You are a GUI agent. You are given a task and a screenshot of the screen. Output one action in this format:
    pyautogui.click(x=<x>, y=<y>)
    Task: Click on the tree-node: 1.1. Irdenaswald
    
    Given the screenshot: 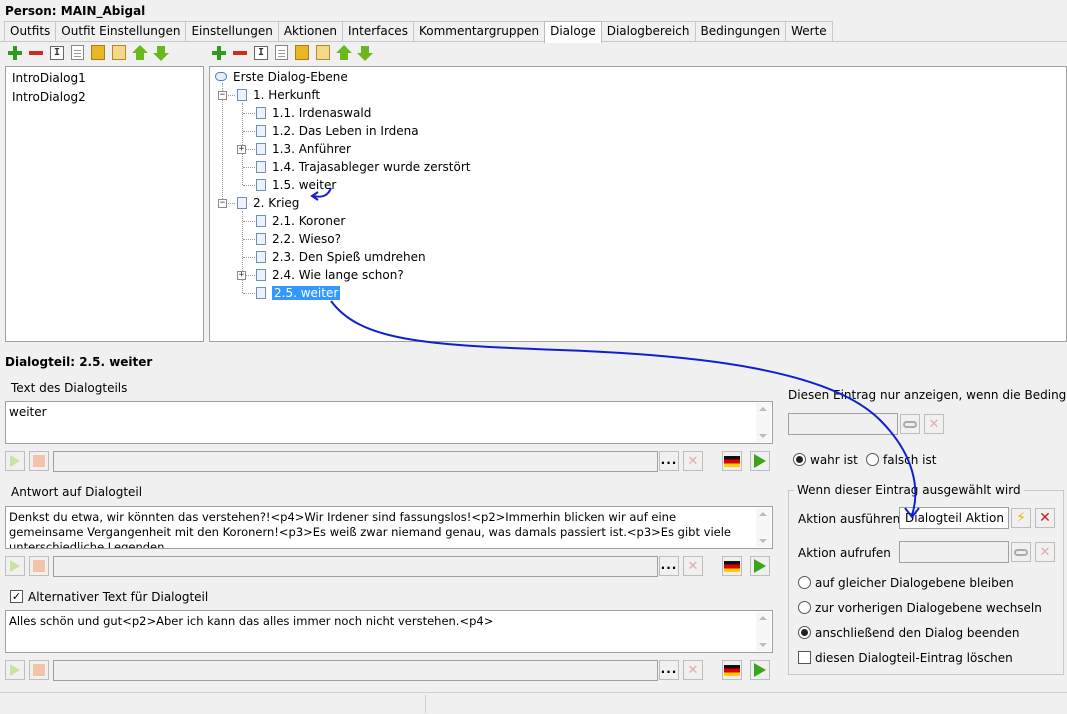 What is the action you would take?
    pyautogui.click(x=313, y=113)
    